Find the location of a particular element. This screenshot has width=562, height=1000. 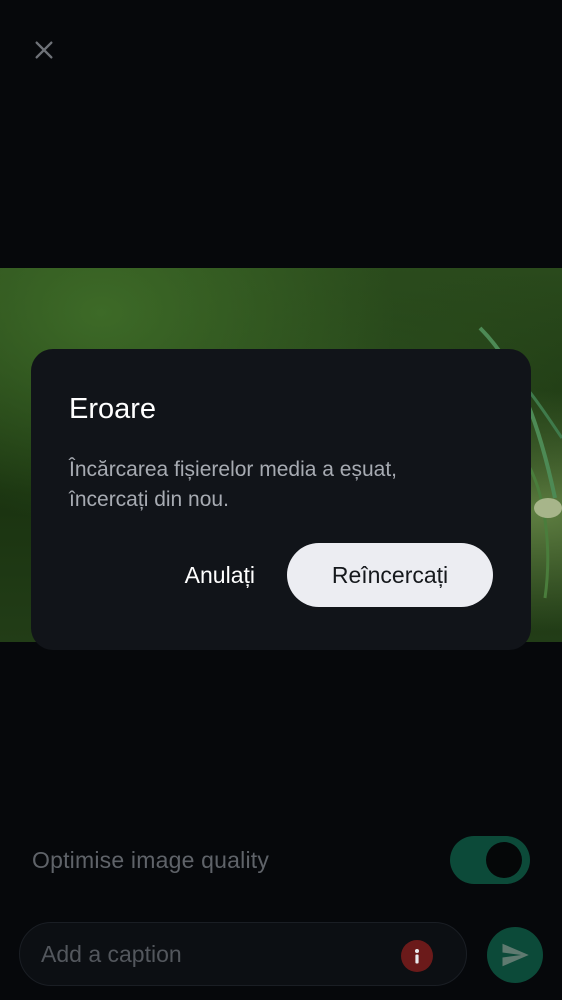

cancel-button: Anulați is located at coordinates (220, 575).